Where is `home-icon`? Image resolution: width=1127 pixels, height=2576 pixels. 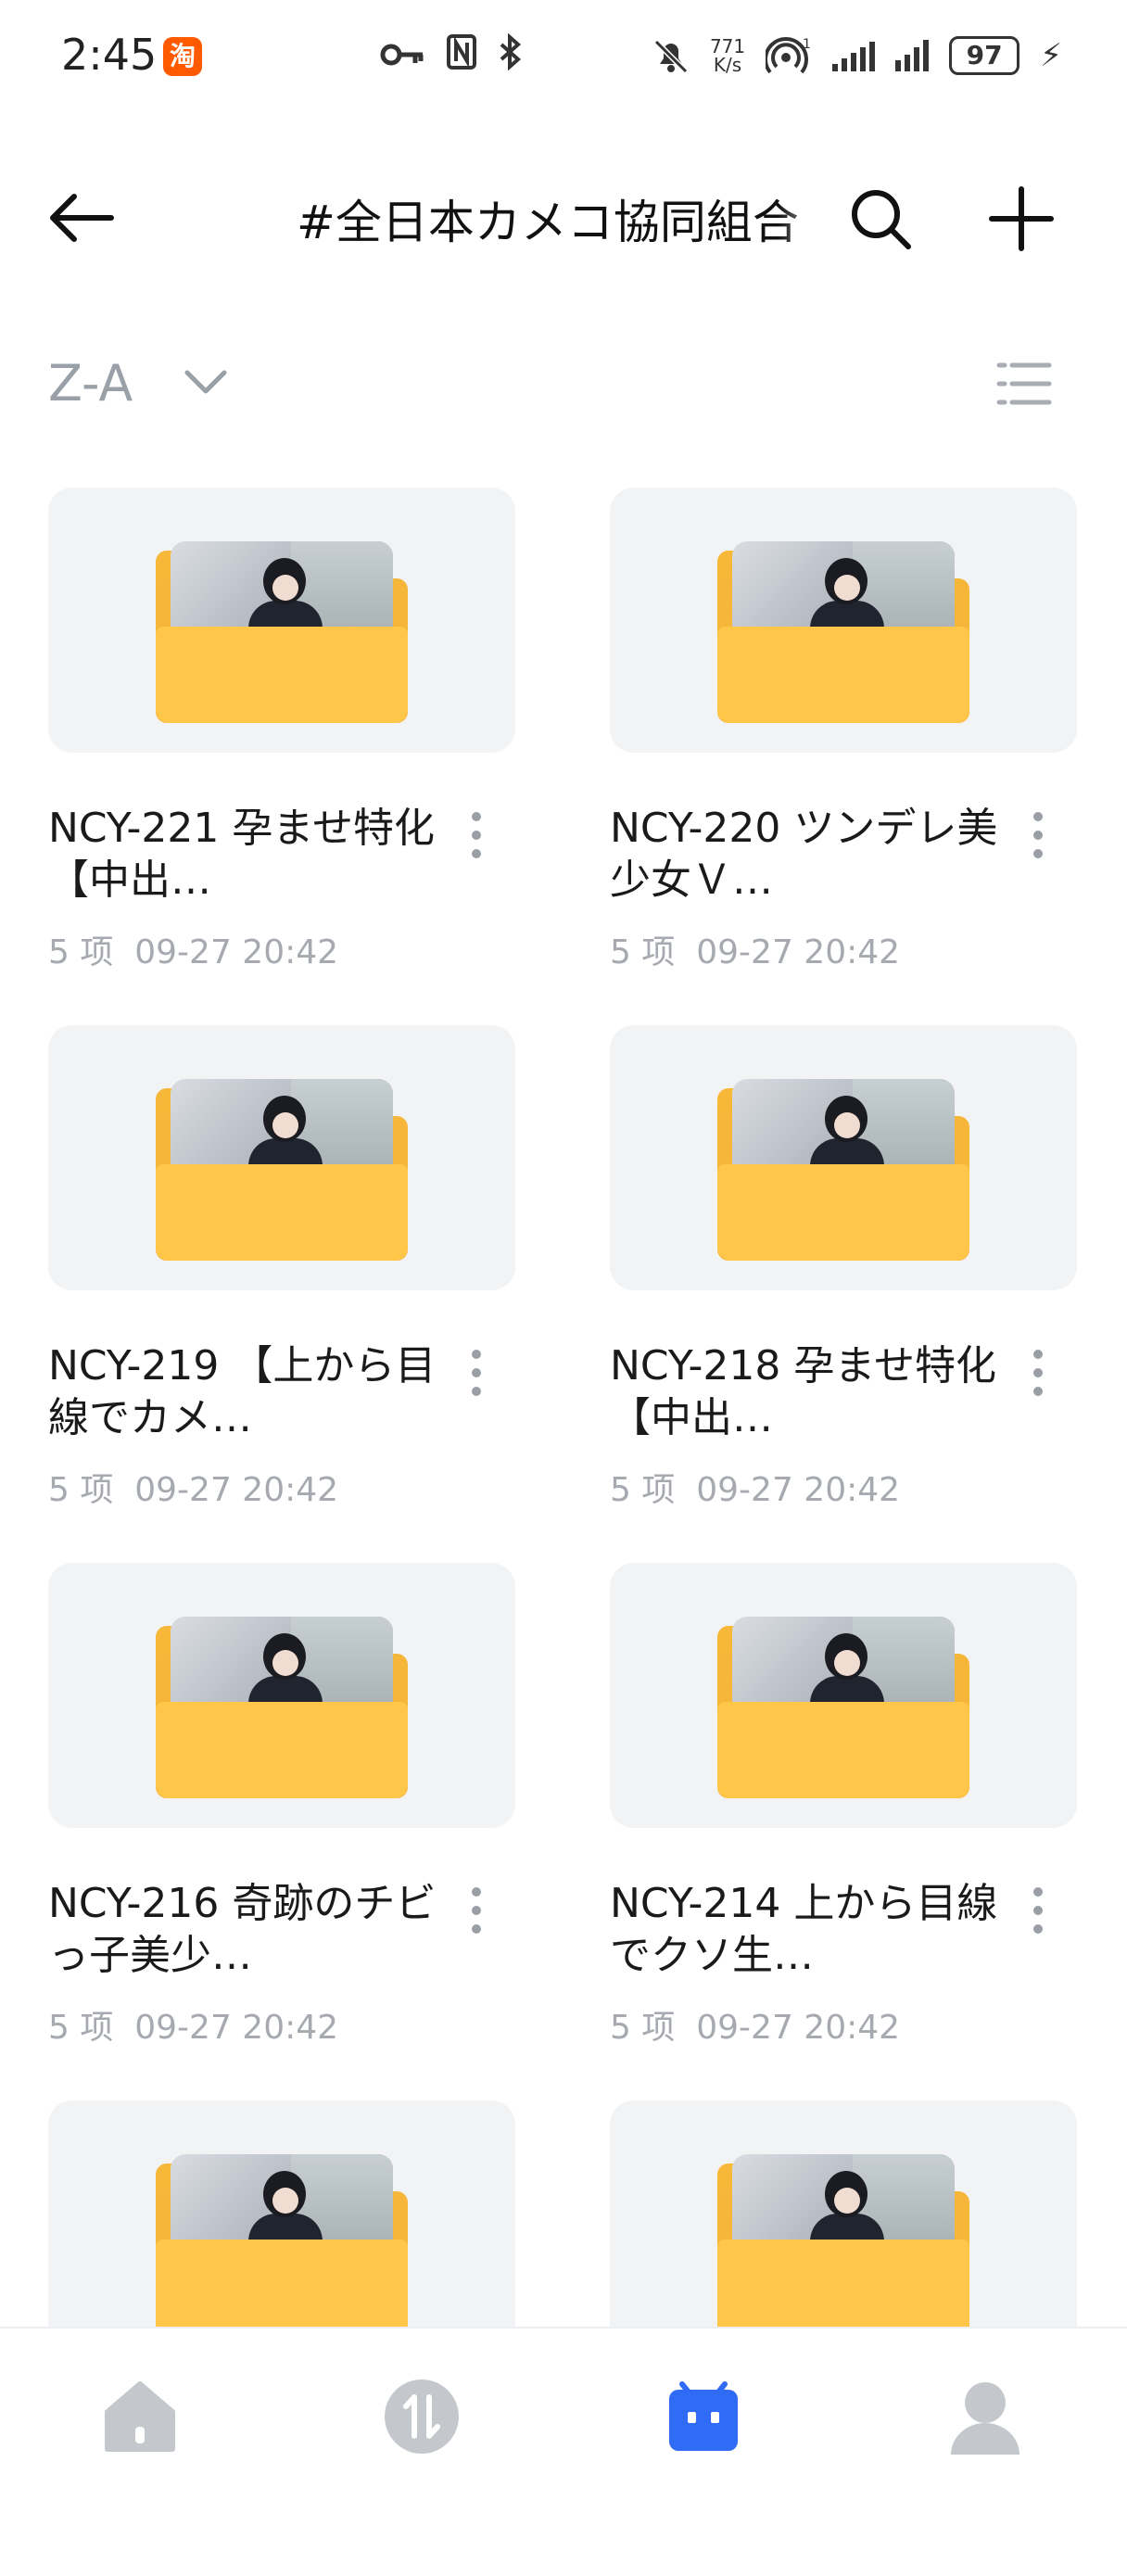 home-icon is located at coordinates (140, 2416).